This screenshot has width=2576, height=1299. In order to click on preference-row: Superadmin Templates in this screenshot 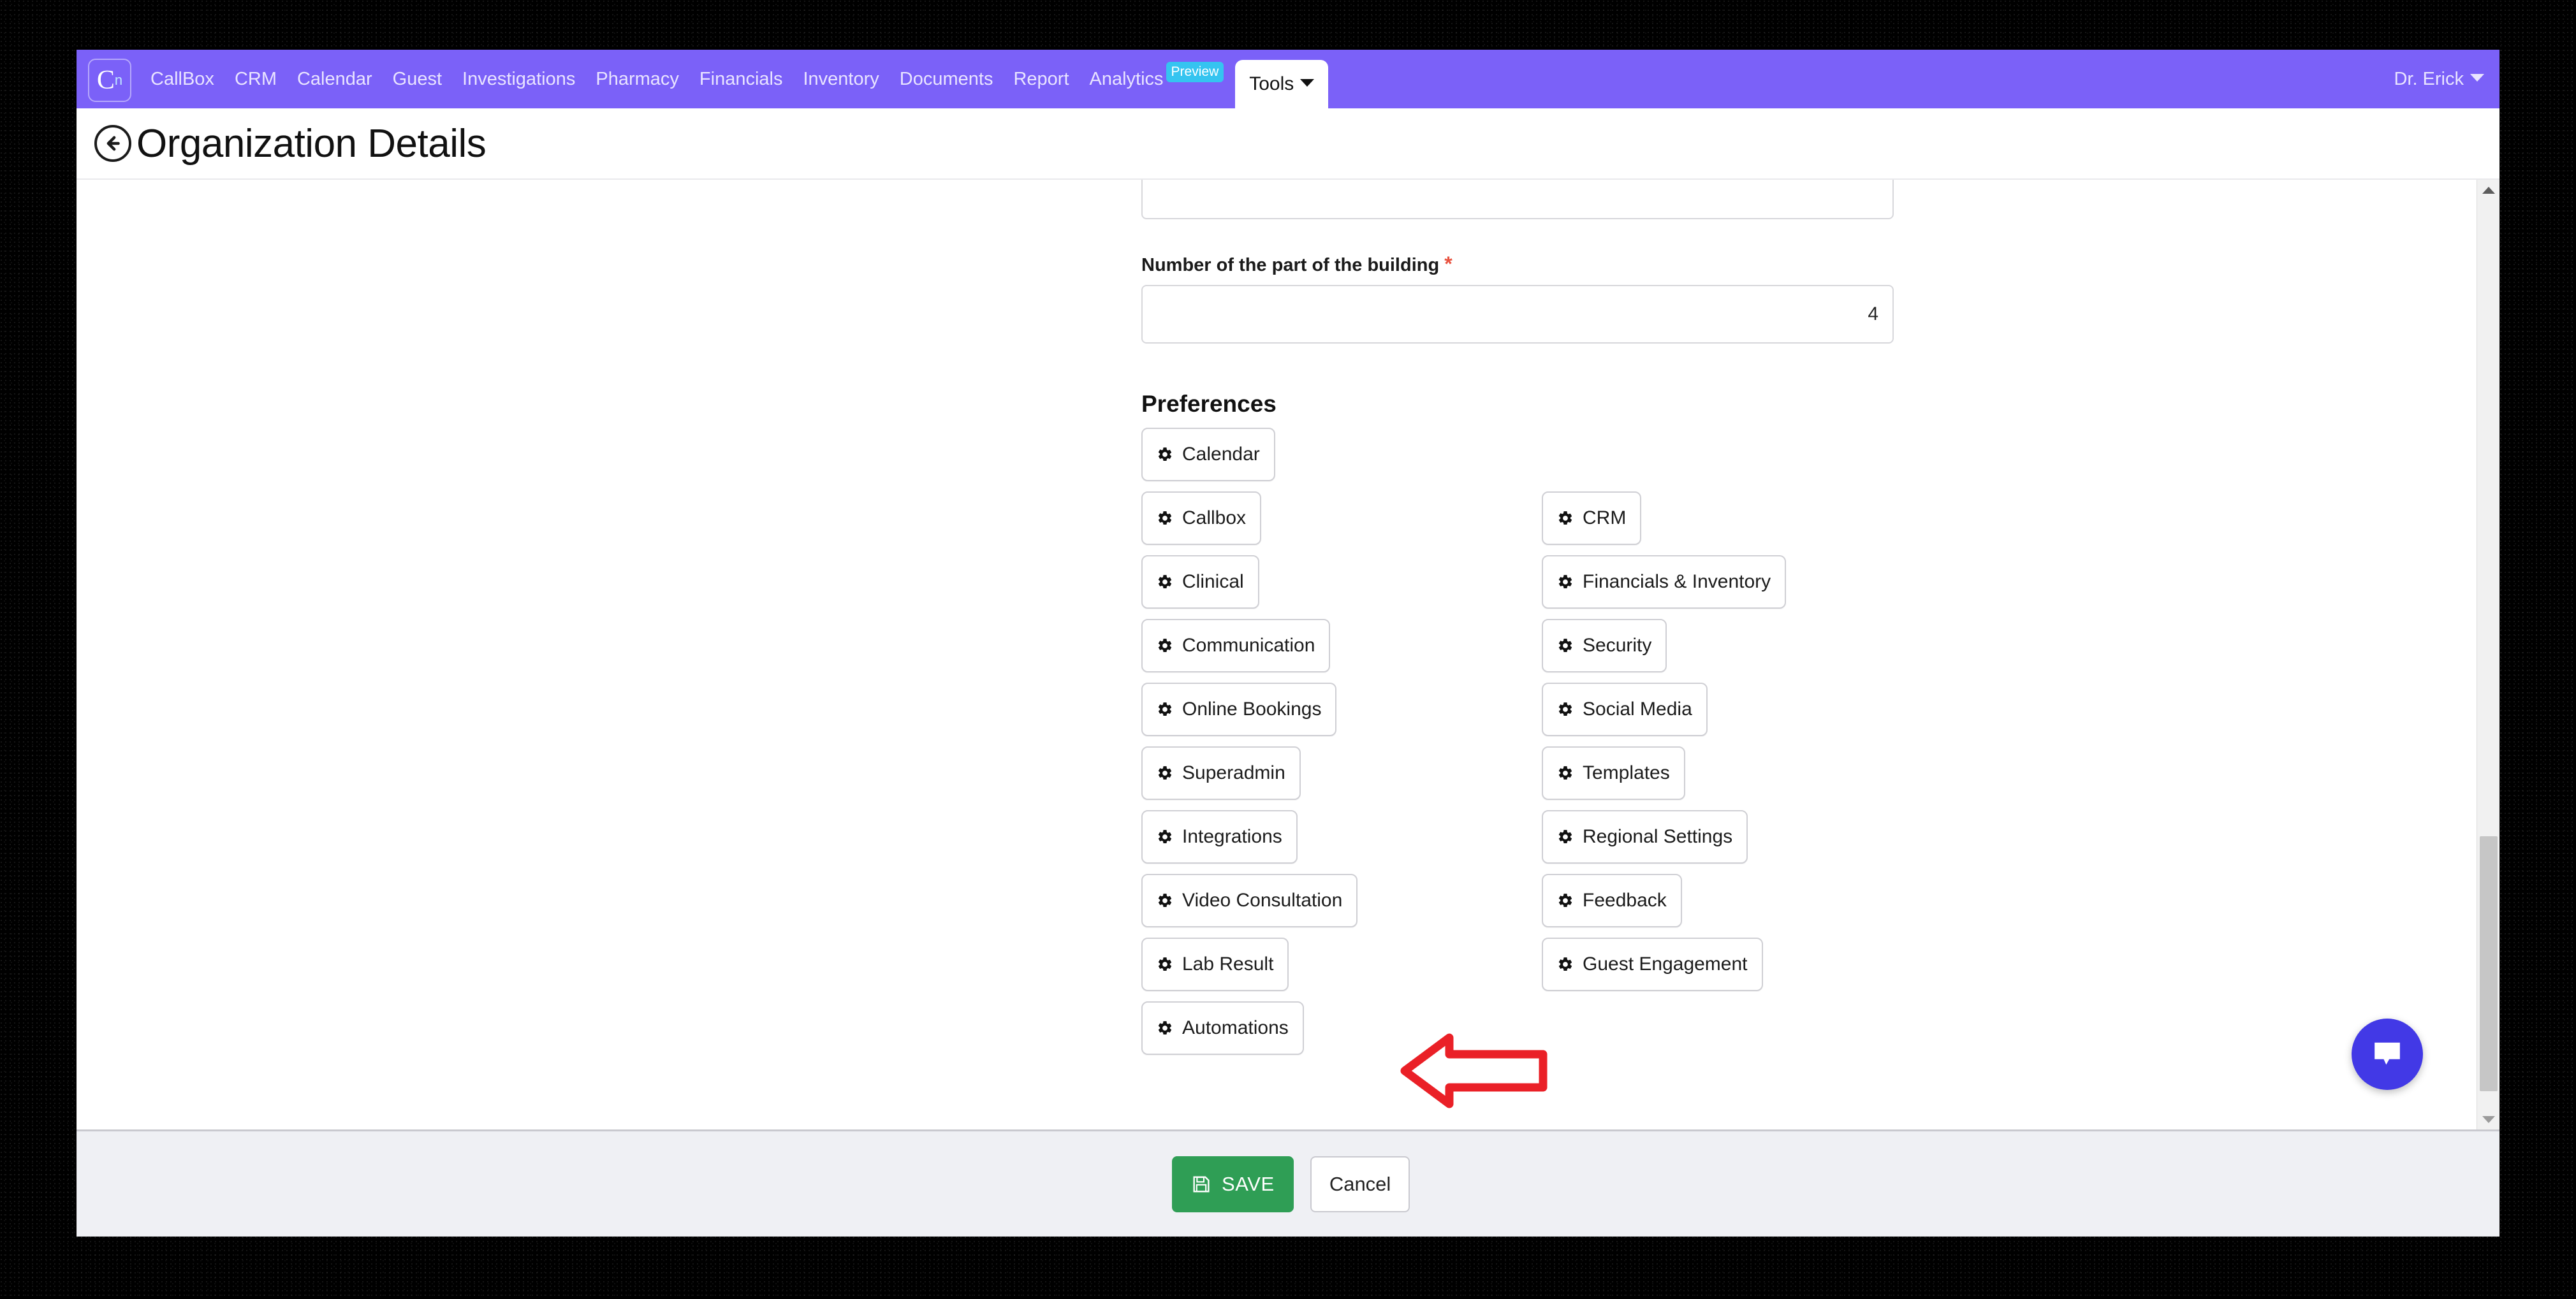, I will do `click(1517, 773)`.